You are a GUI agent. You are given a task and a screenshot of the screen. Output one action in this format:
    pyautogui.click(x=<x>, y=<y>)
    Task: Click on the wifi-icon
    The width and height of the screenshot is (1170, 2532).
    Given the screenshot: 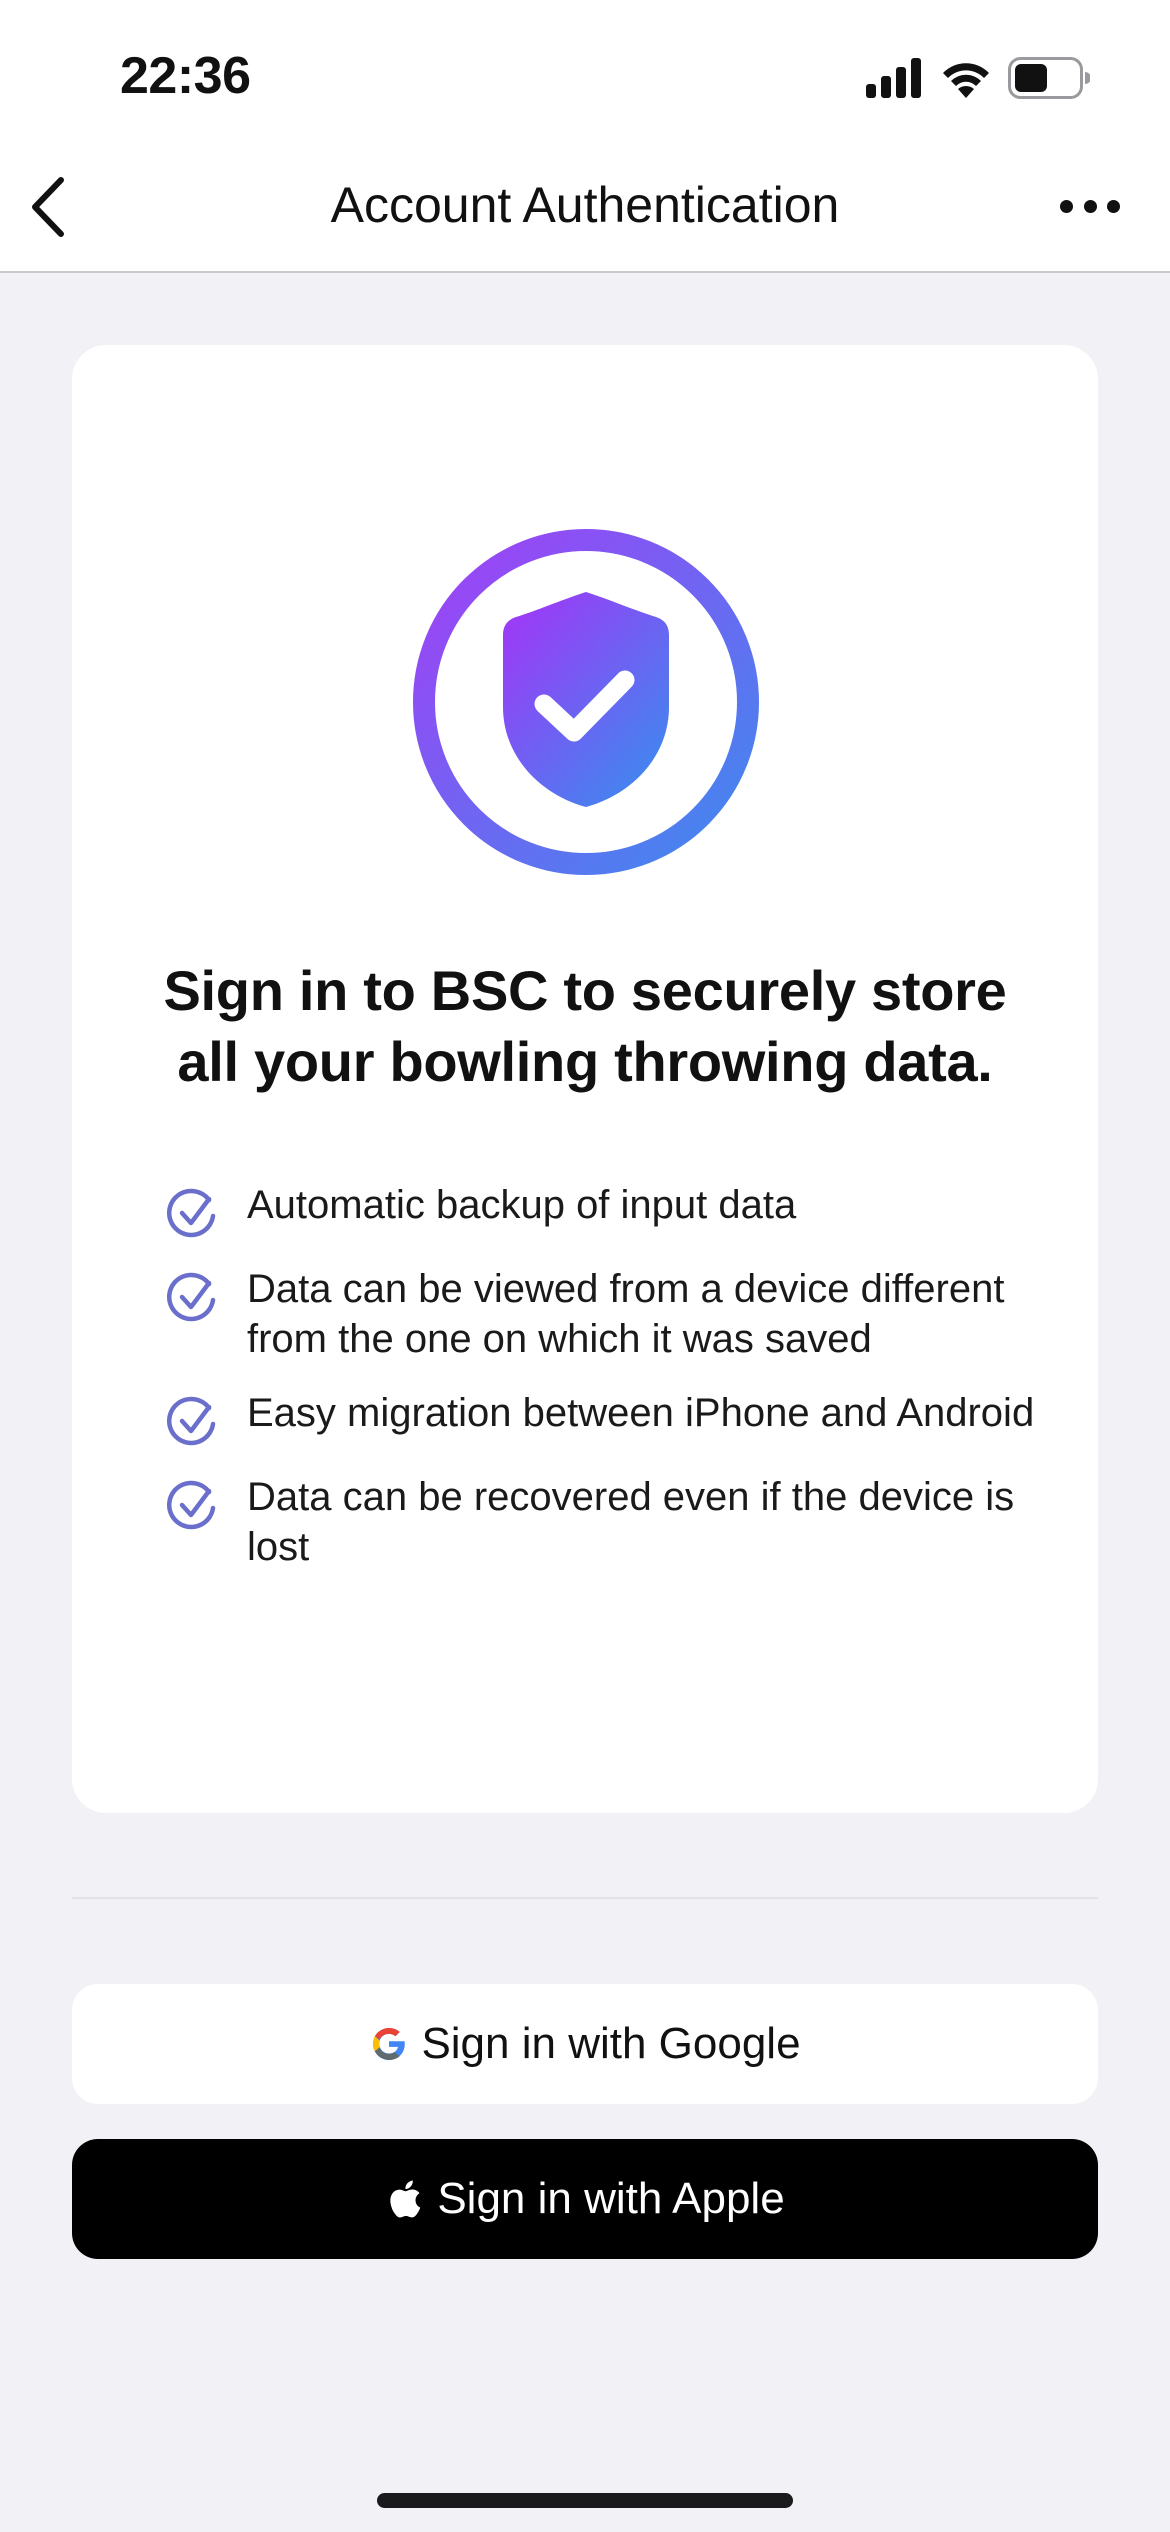 What is the action you would take?
    pyautogui.click(x=966, y=80)
    